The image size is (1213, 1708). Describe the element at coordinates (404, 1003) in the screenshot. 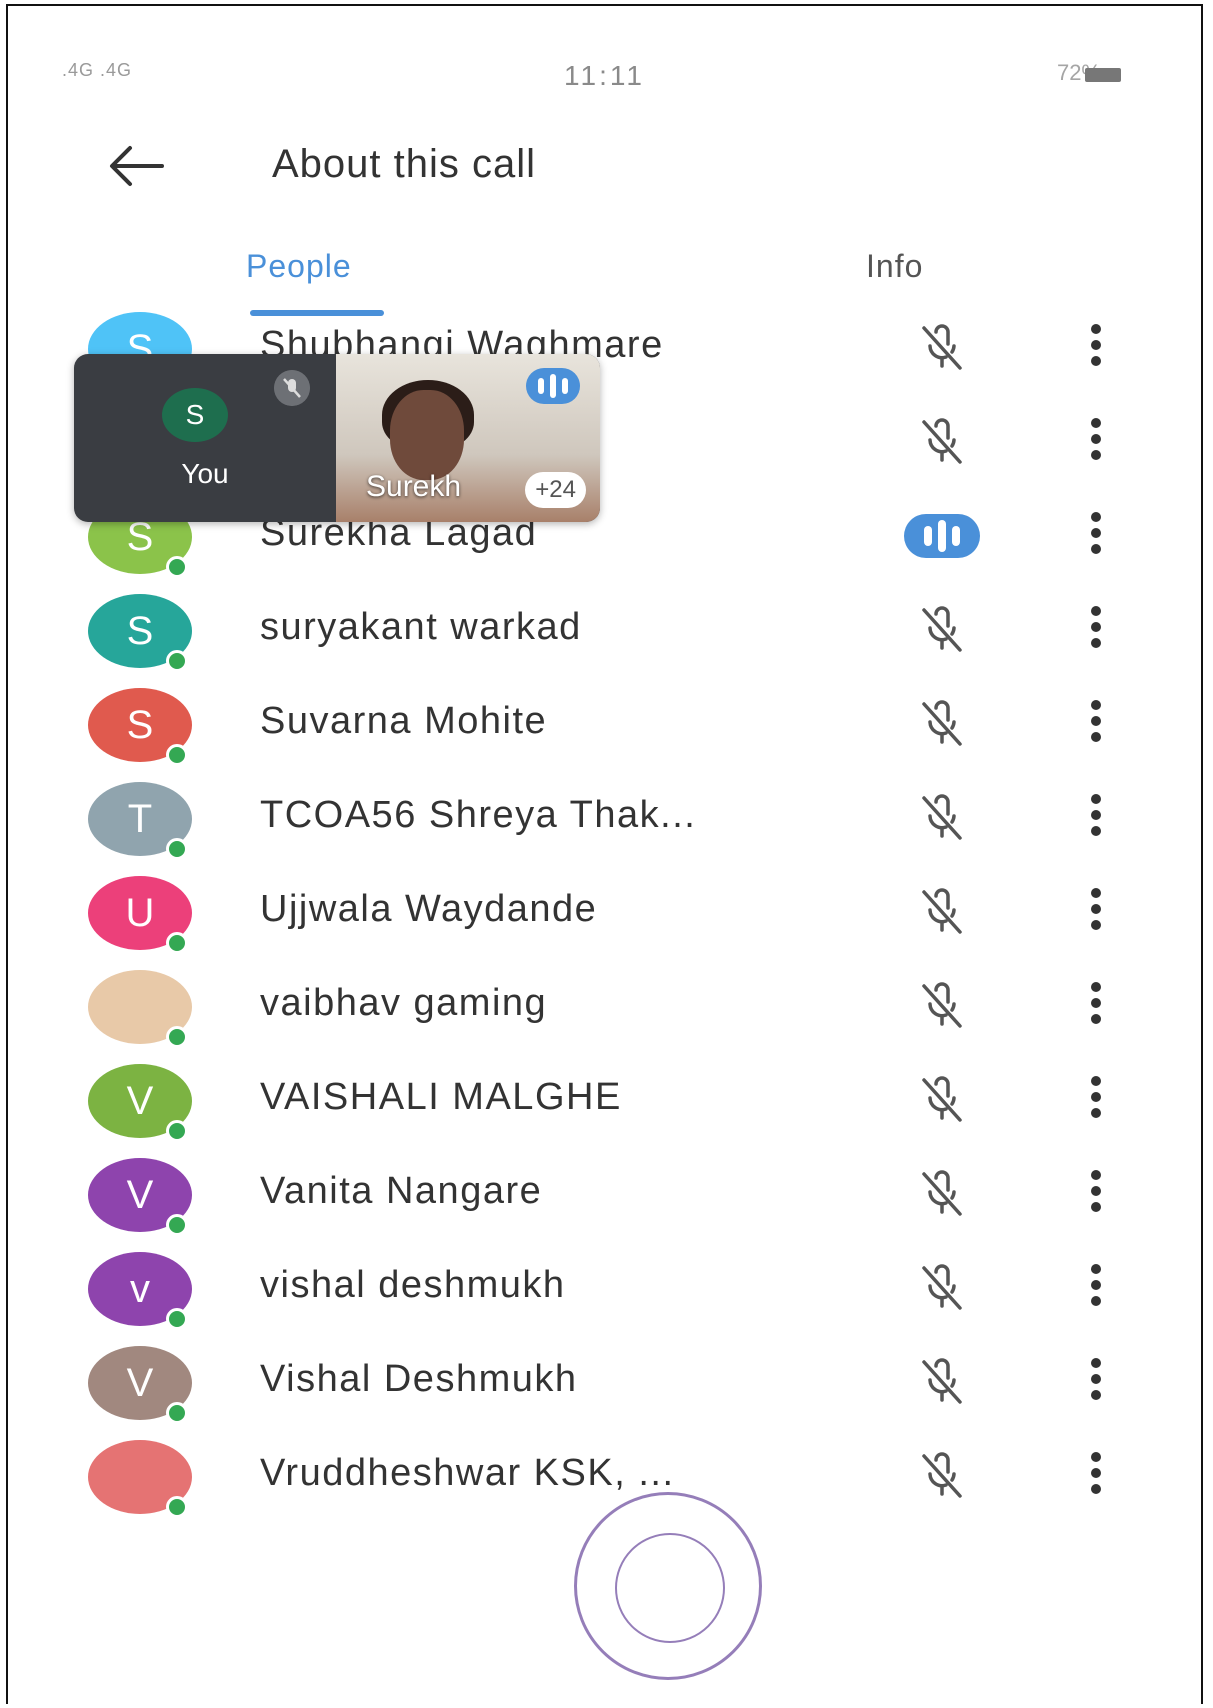

I see `participant-name: vaibhav gaming` at that location.